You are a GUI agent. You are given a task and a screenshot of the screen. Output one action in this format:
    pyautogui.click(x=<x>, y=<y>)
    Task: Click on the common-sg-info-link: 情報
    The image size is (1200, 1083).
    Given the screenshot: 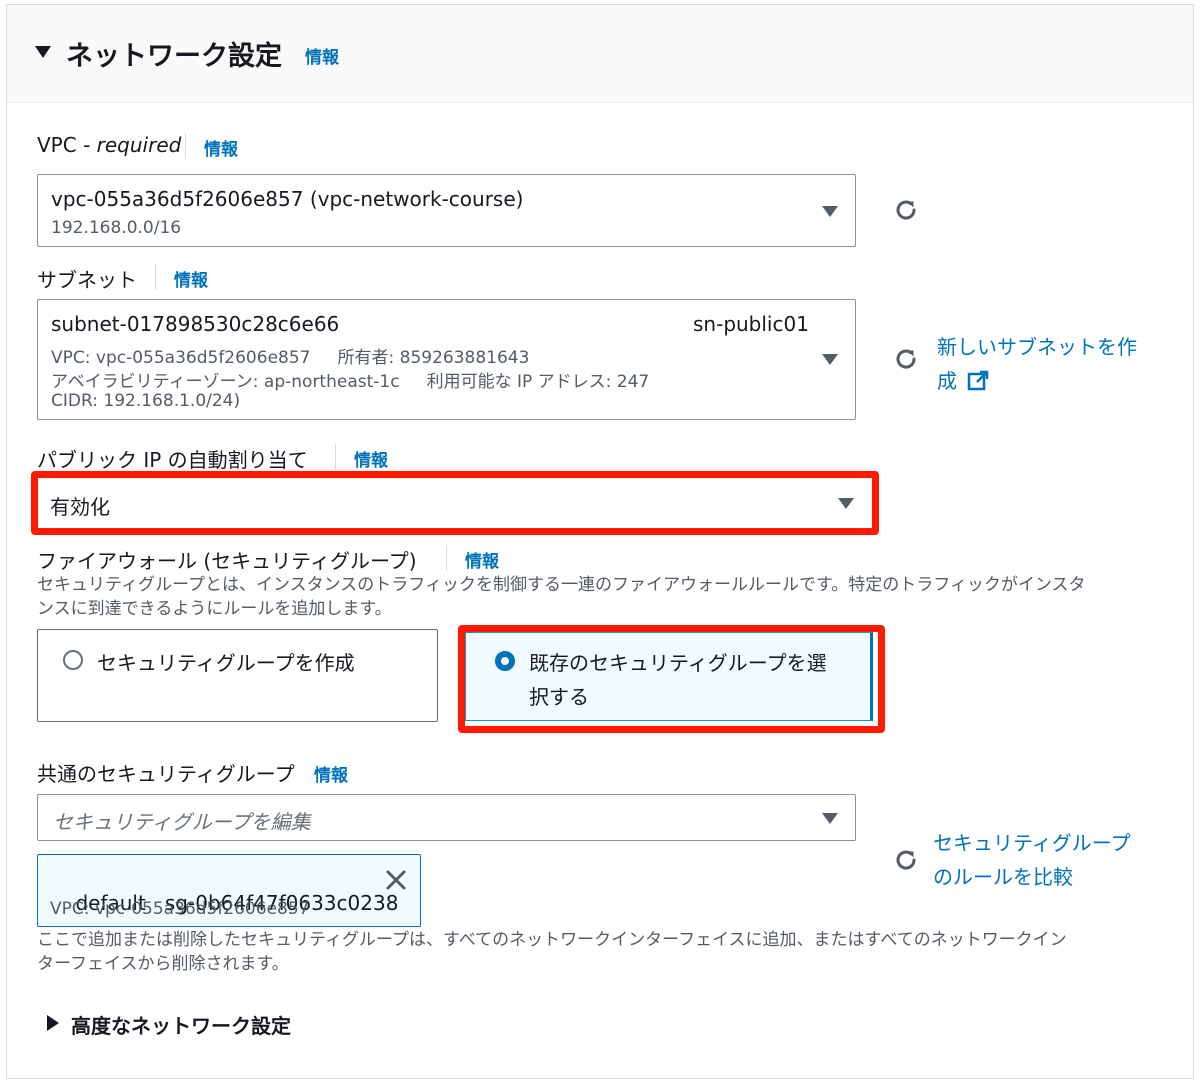 What is the action you would take?
    pyautogui.click(x=331, y=773)
    